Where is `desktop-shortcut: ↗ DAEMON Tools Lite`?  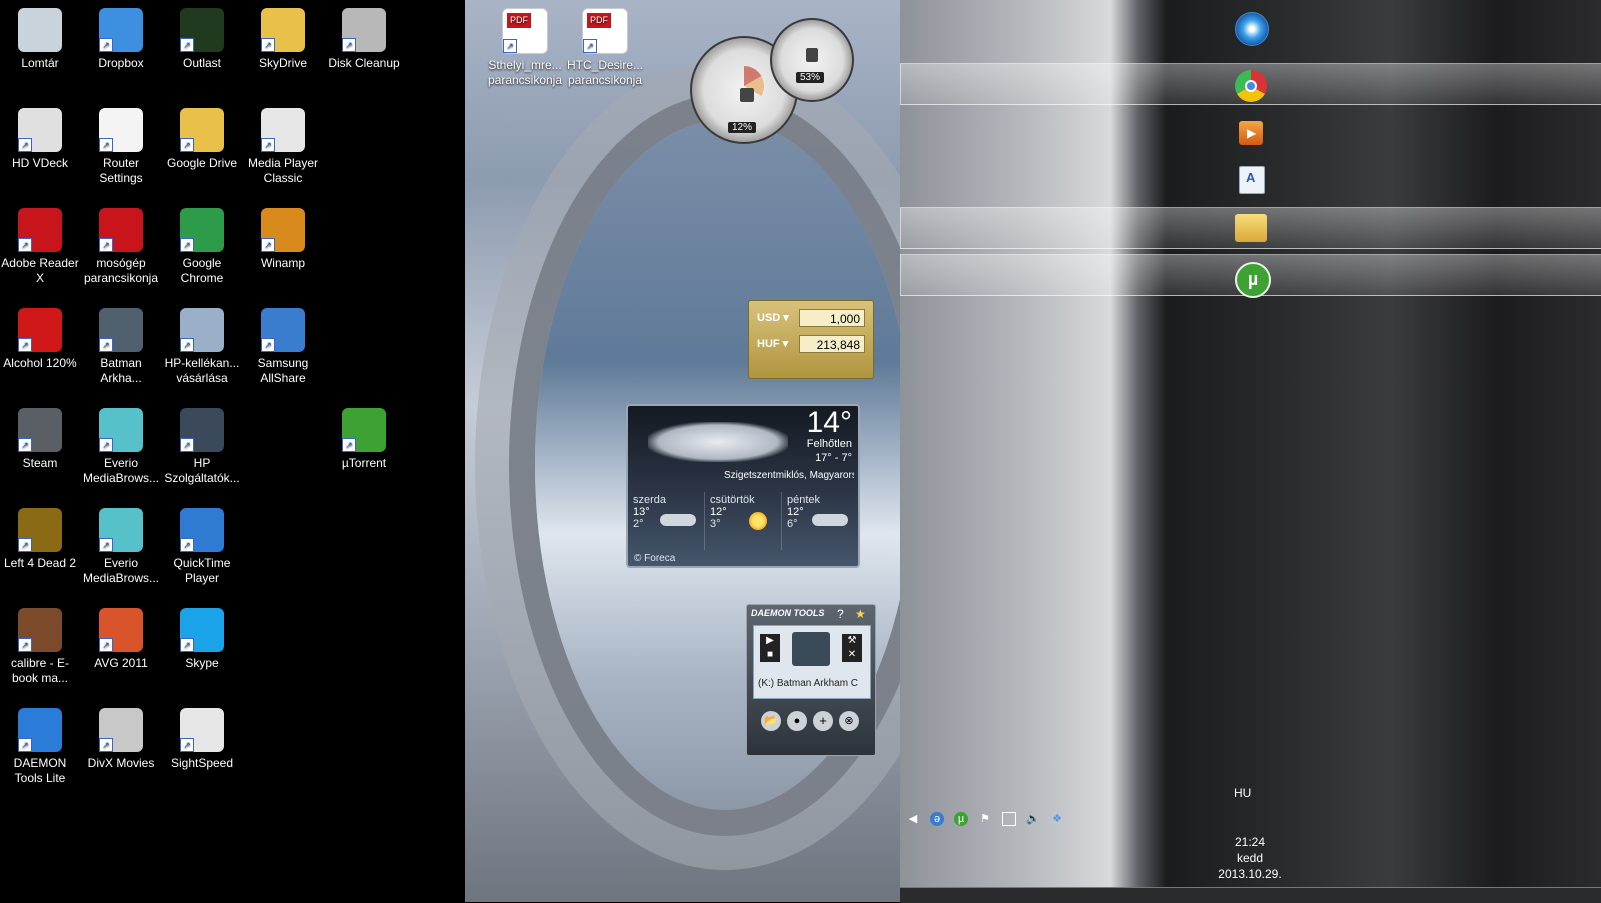
desktop-shortcut: ↗ DAEMON Tools Lite is located at coordinates (40, 747).